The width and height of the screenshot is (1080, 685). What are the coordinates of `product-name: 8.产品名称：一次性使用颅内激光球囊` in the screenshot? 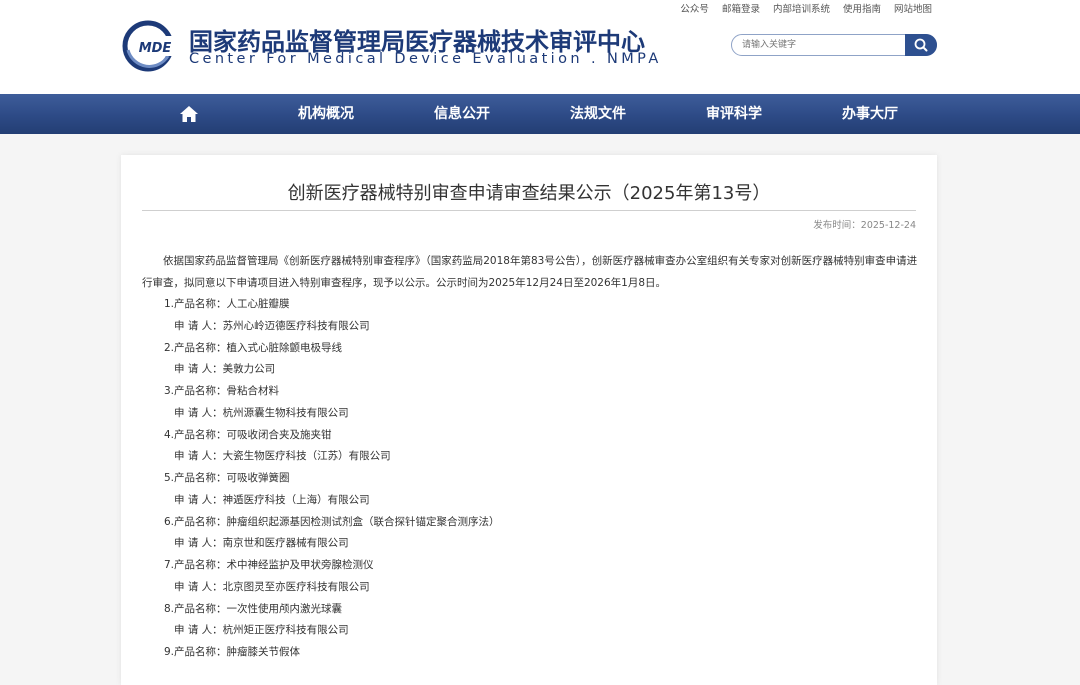 It's located at (253, 608).